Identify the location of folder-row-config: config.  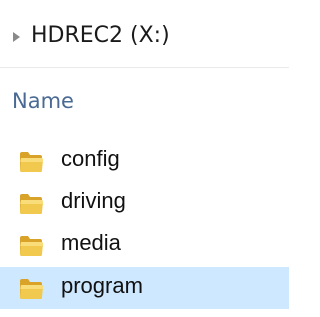
(144, 161).